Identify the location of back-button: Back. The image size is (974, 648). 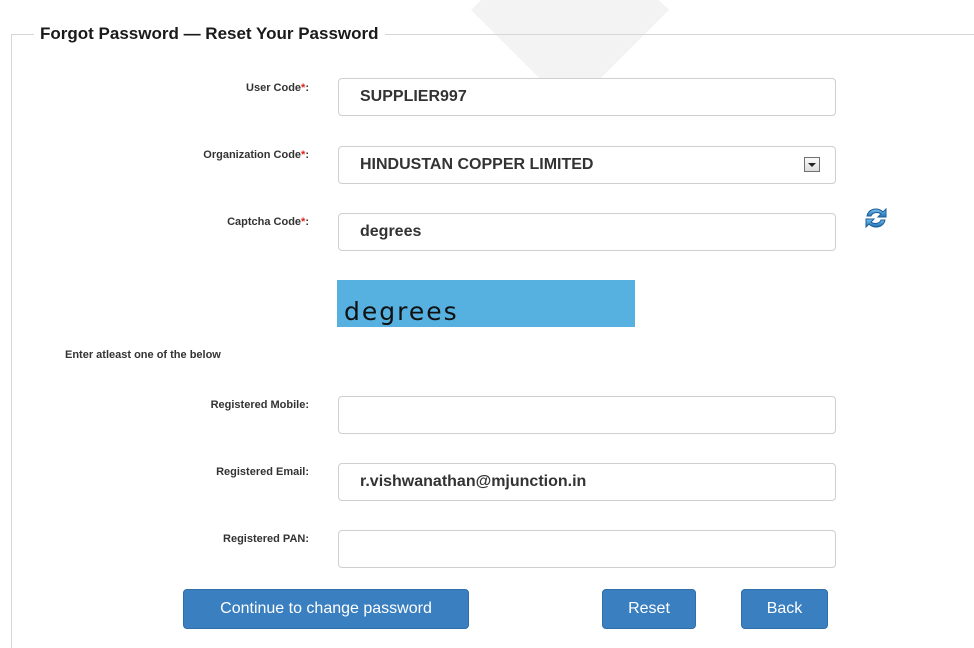
(784, 609).